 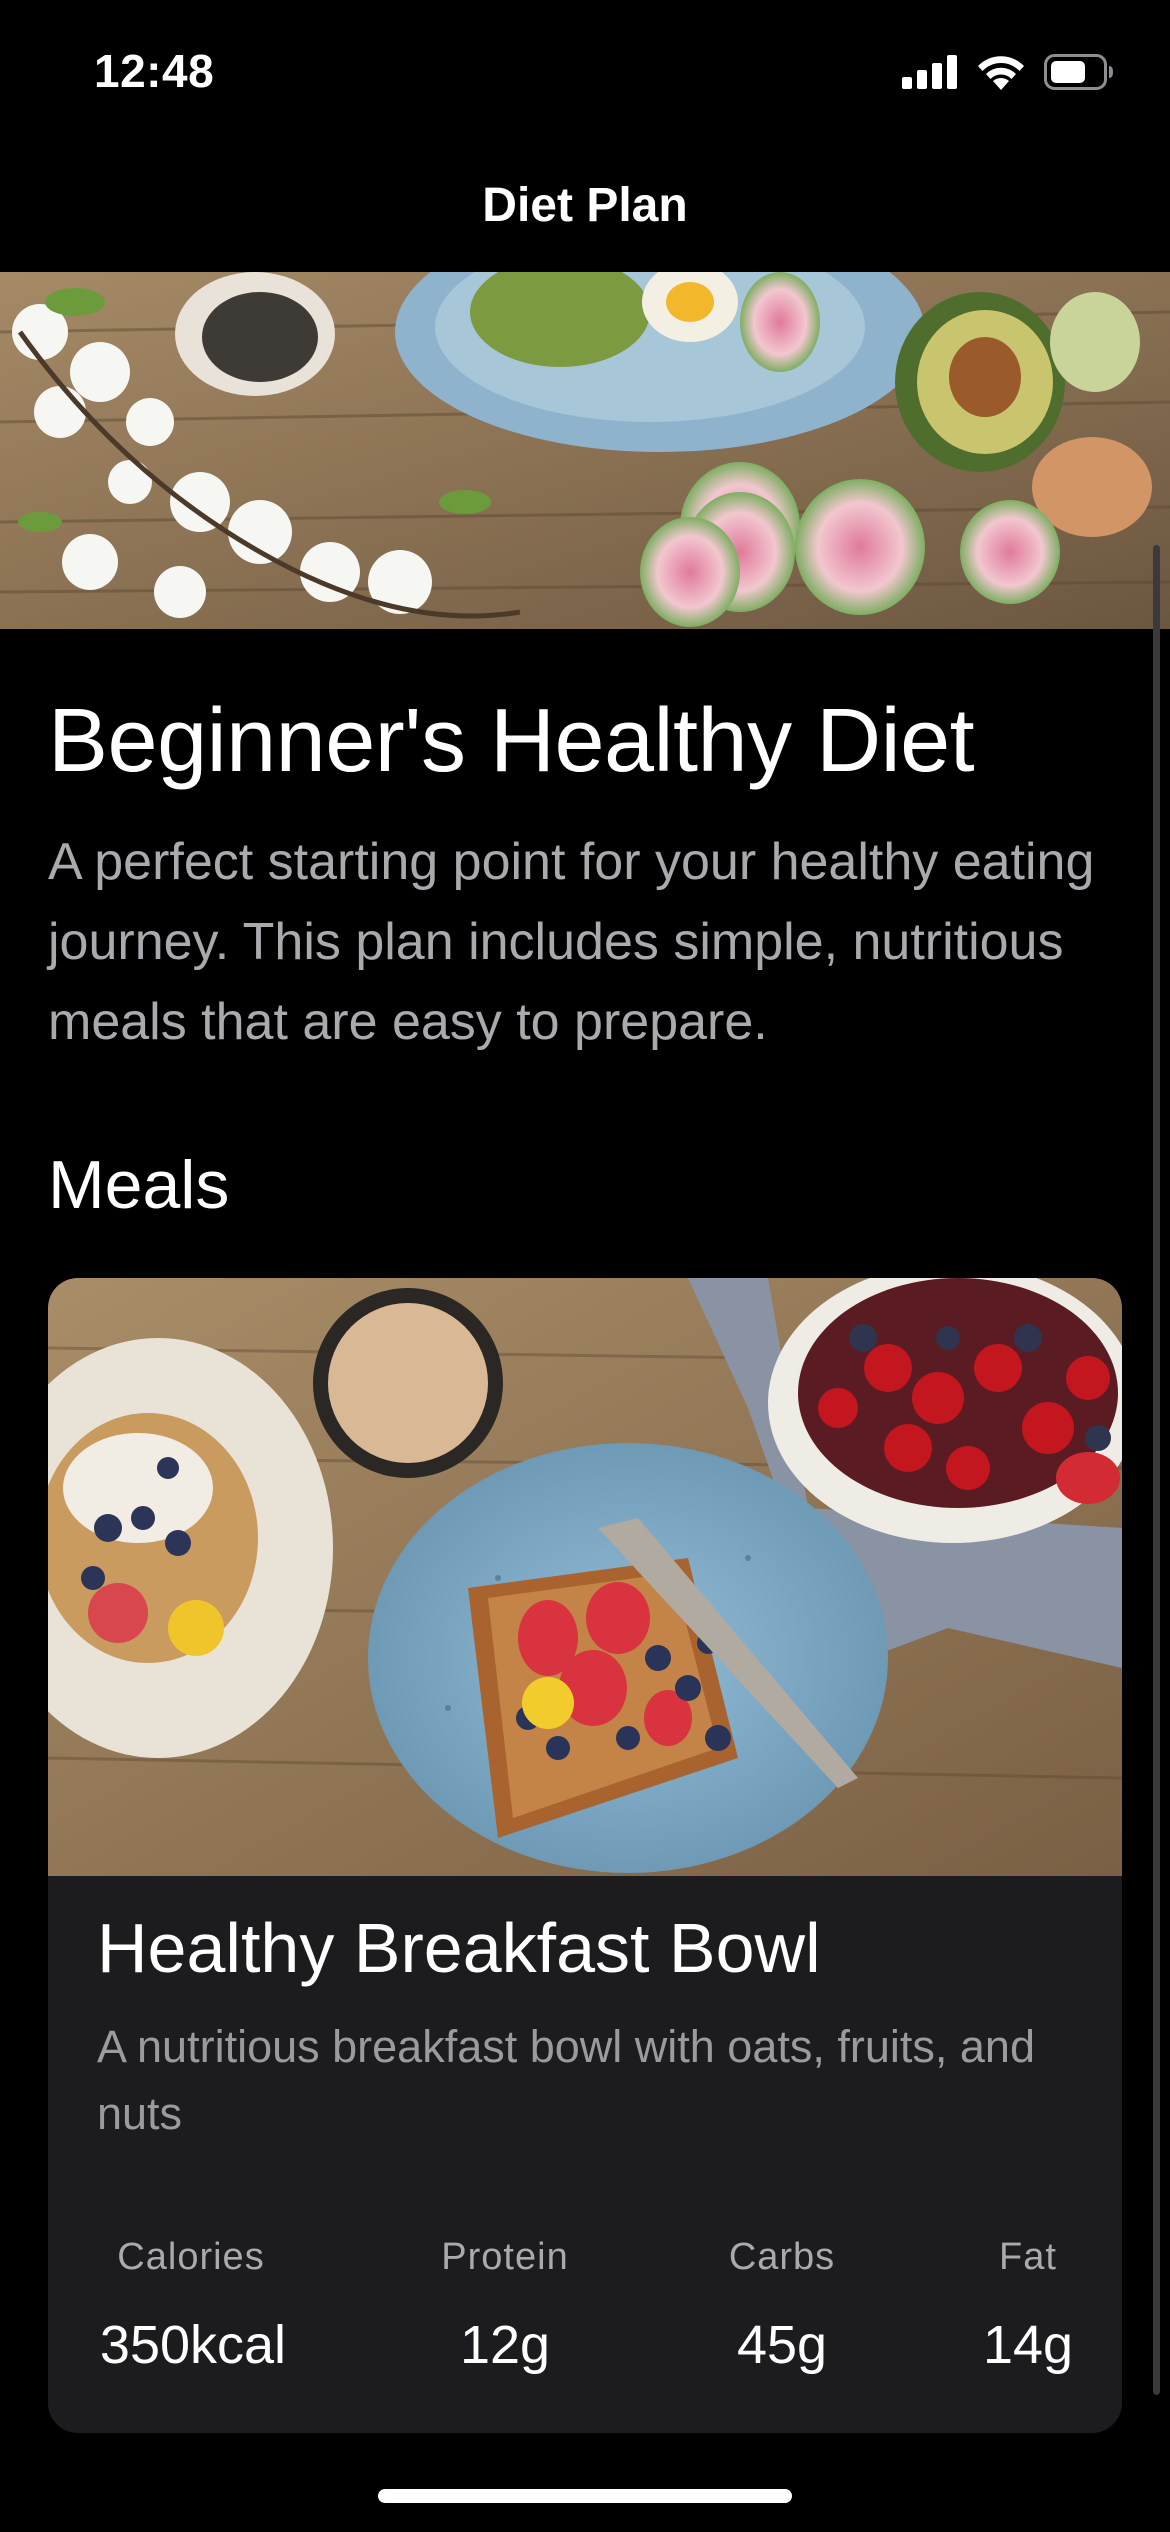 What do you see at coordinates (782, 2257) in the screenshot?
I see `nutrition-label-carbs: Carbs` at bounding box center [782, 2257].